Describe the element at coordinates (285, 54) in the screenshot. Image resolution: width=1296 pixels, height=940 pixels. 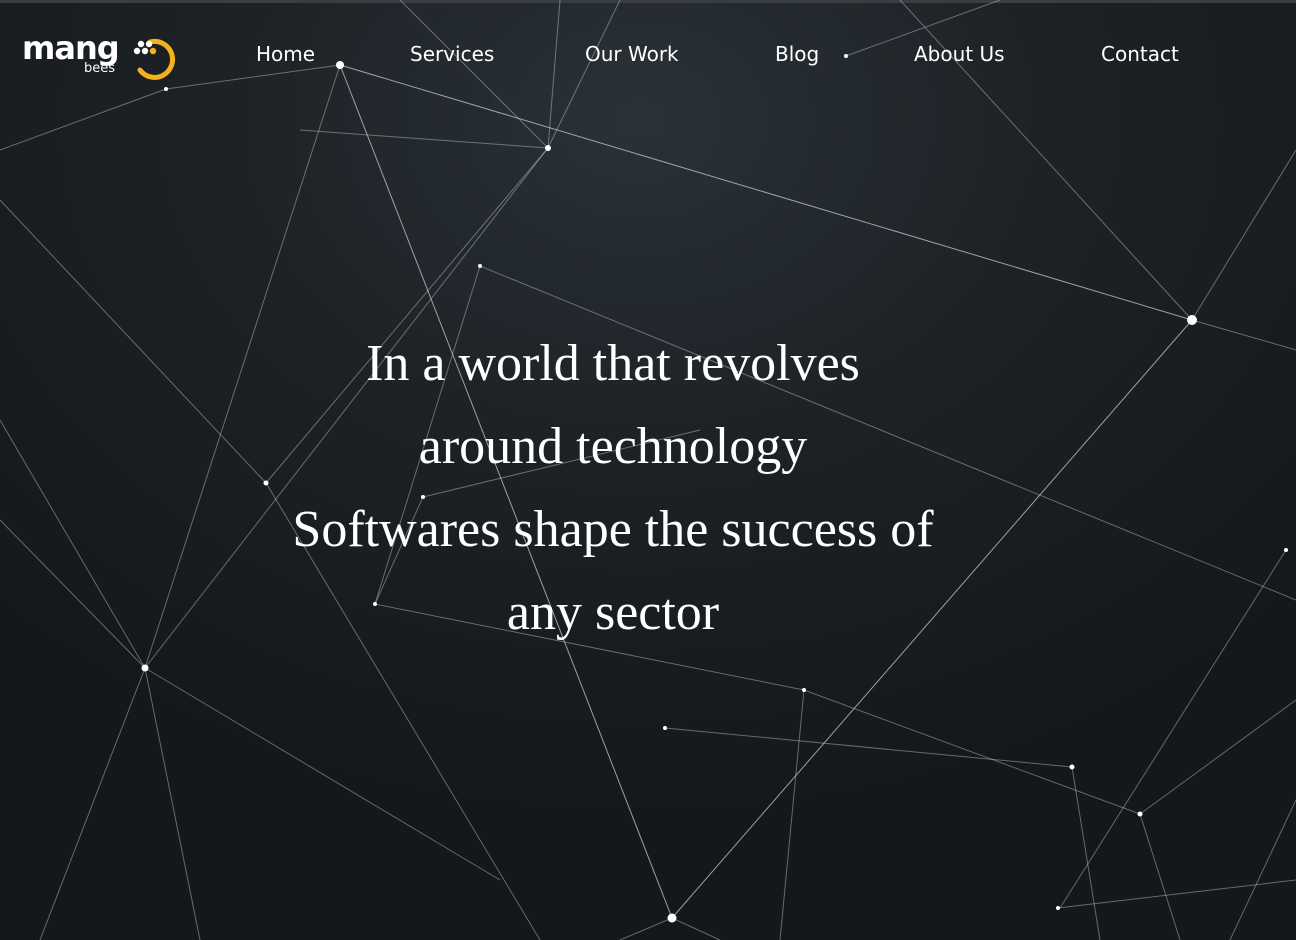
I see `nav-home: Home` at that location.